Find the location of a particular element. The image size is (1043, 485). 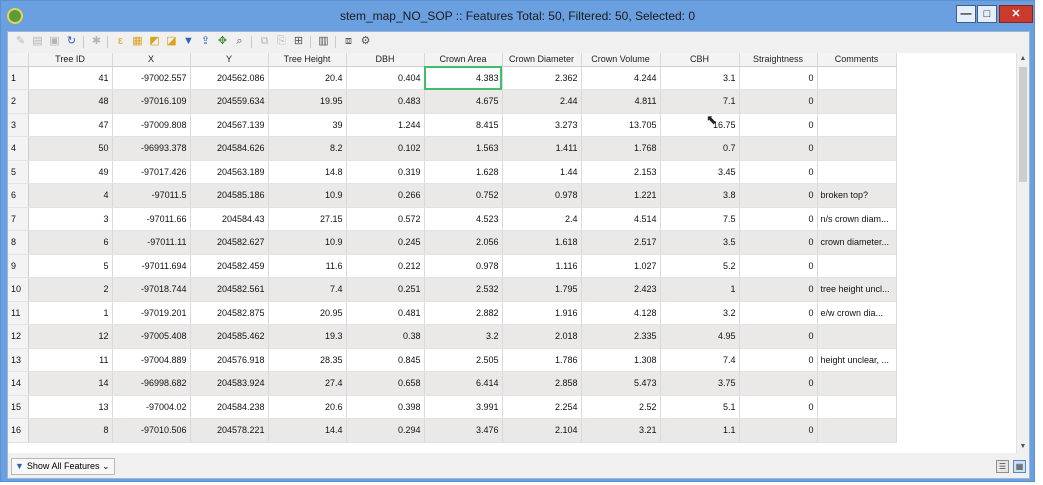

table-cell: -97011.11 is located at coordinates (151, 242).